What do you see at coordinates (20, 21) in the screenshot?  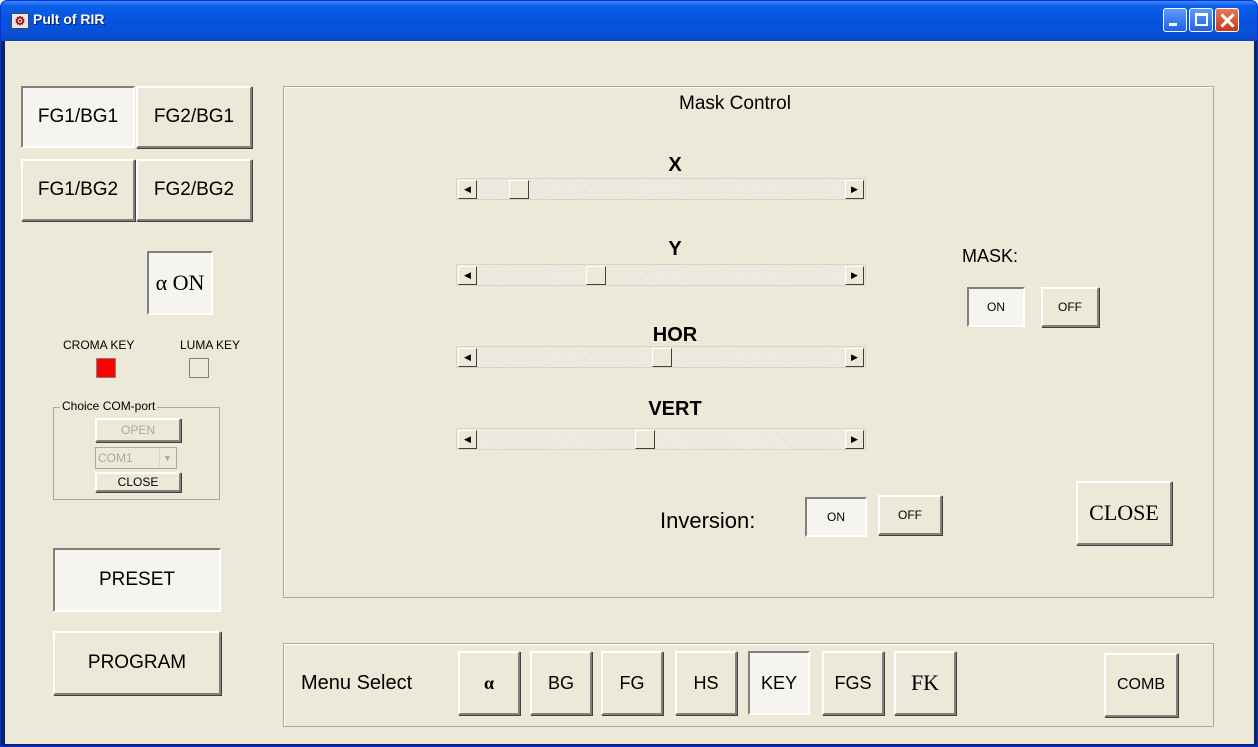 I see `app-icon: ⚙` at bounding box center [20, 21].